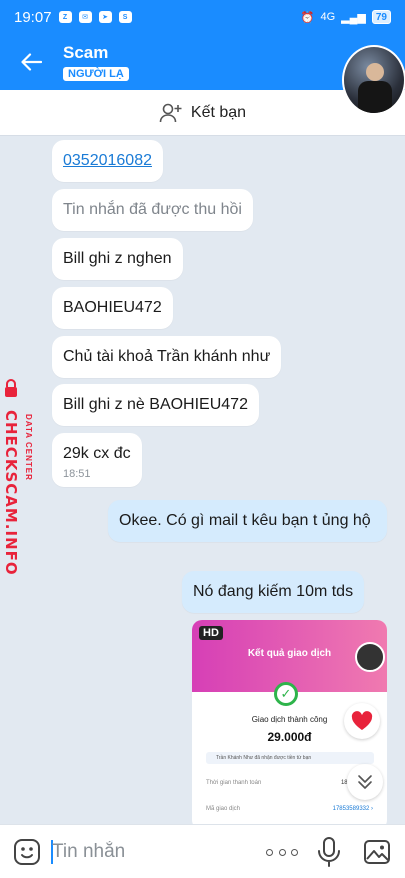 This screenshot has height=878, width=405. Describe the element at coordinates (375, 72) in the screenshot. I see `avatar-face` at that location.